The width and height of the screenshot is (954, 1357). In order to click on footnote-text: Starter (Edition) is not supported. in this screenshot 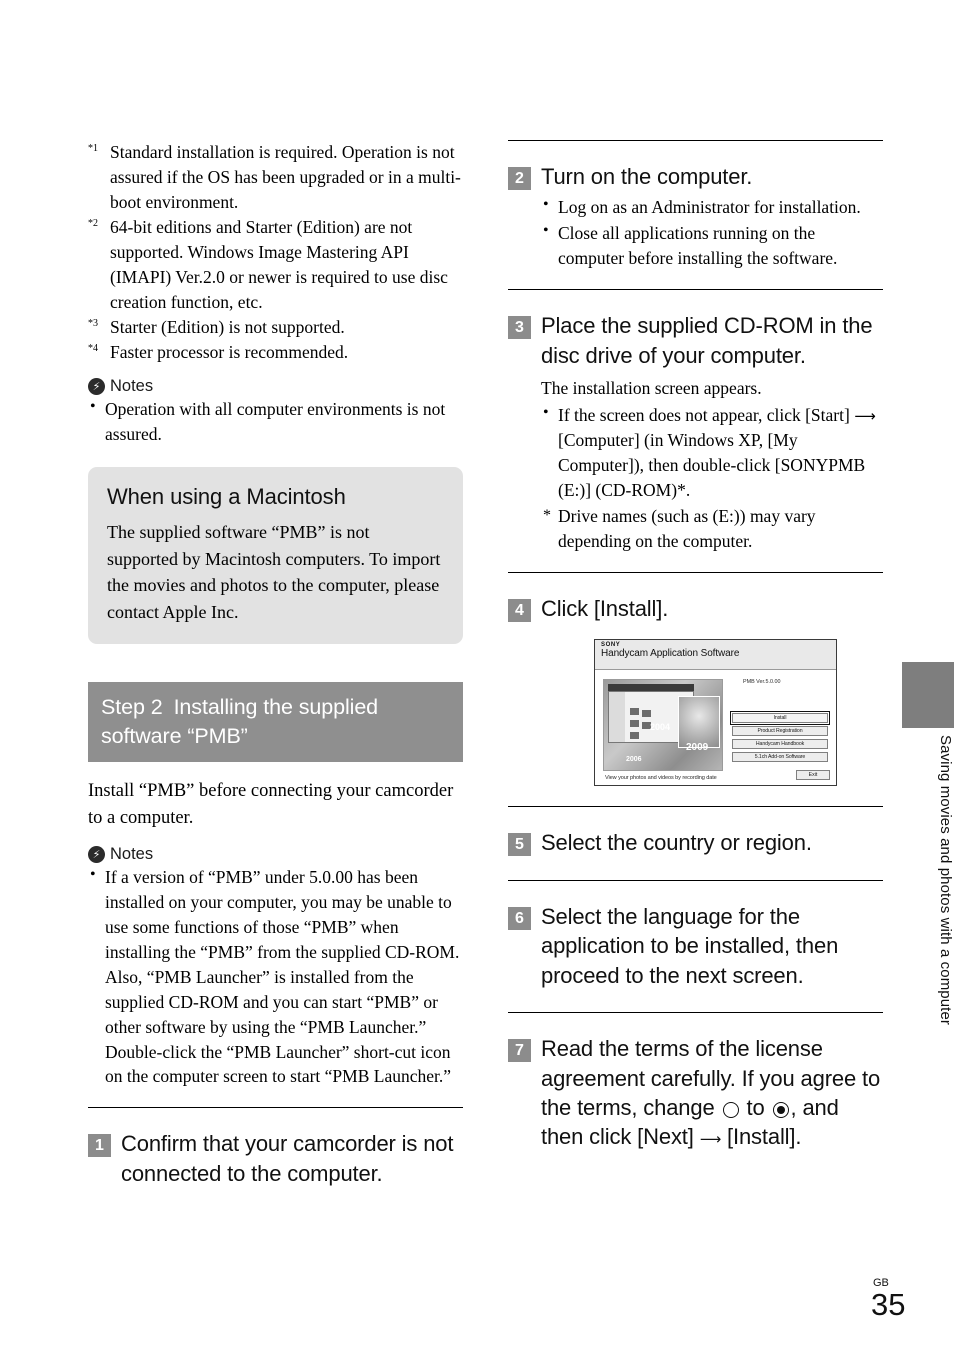, I will do `click(227, 326)`.